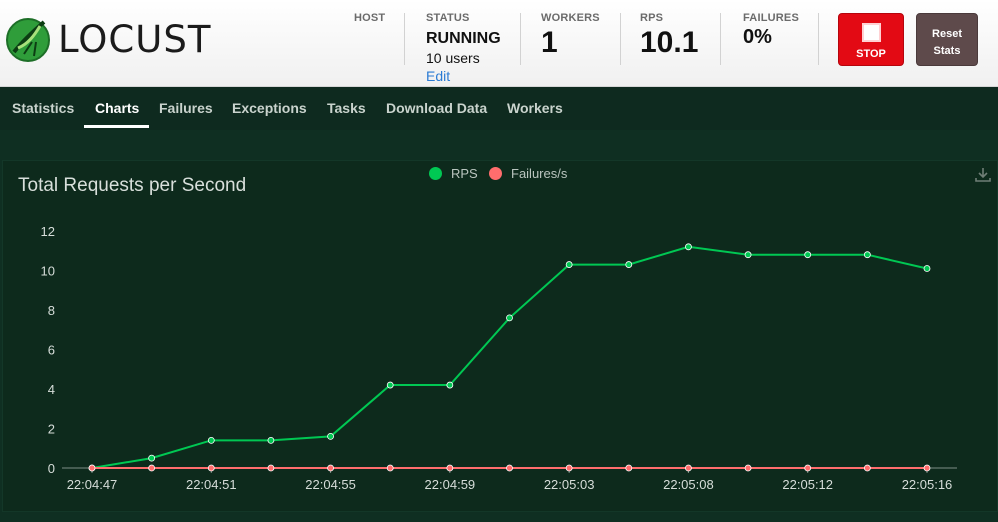 This screenshot has height=522, width=998. Describe the element at coordinates (48, 231) in the screenshot. I see `y-tick-label: 12` at that location.